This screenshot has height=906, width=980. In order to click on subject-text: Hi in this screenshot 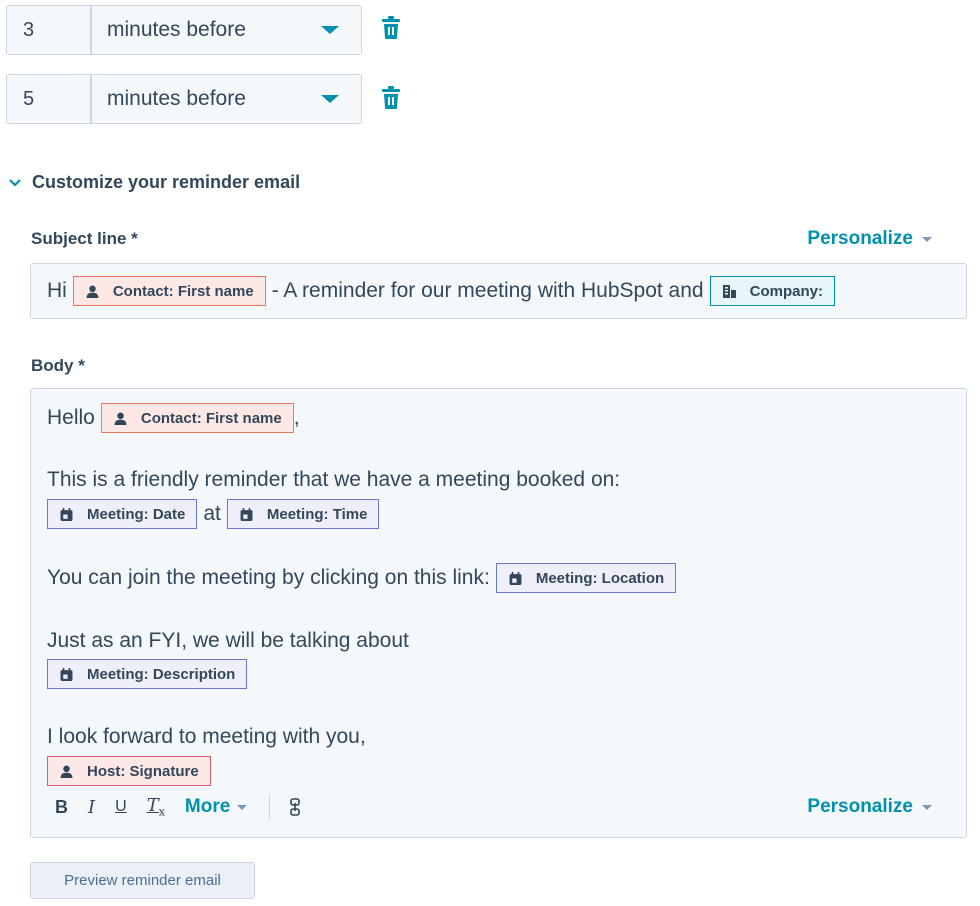, I will do `click(57, 290)`.